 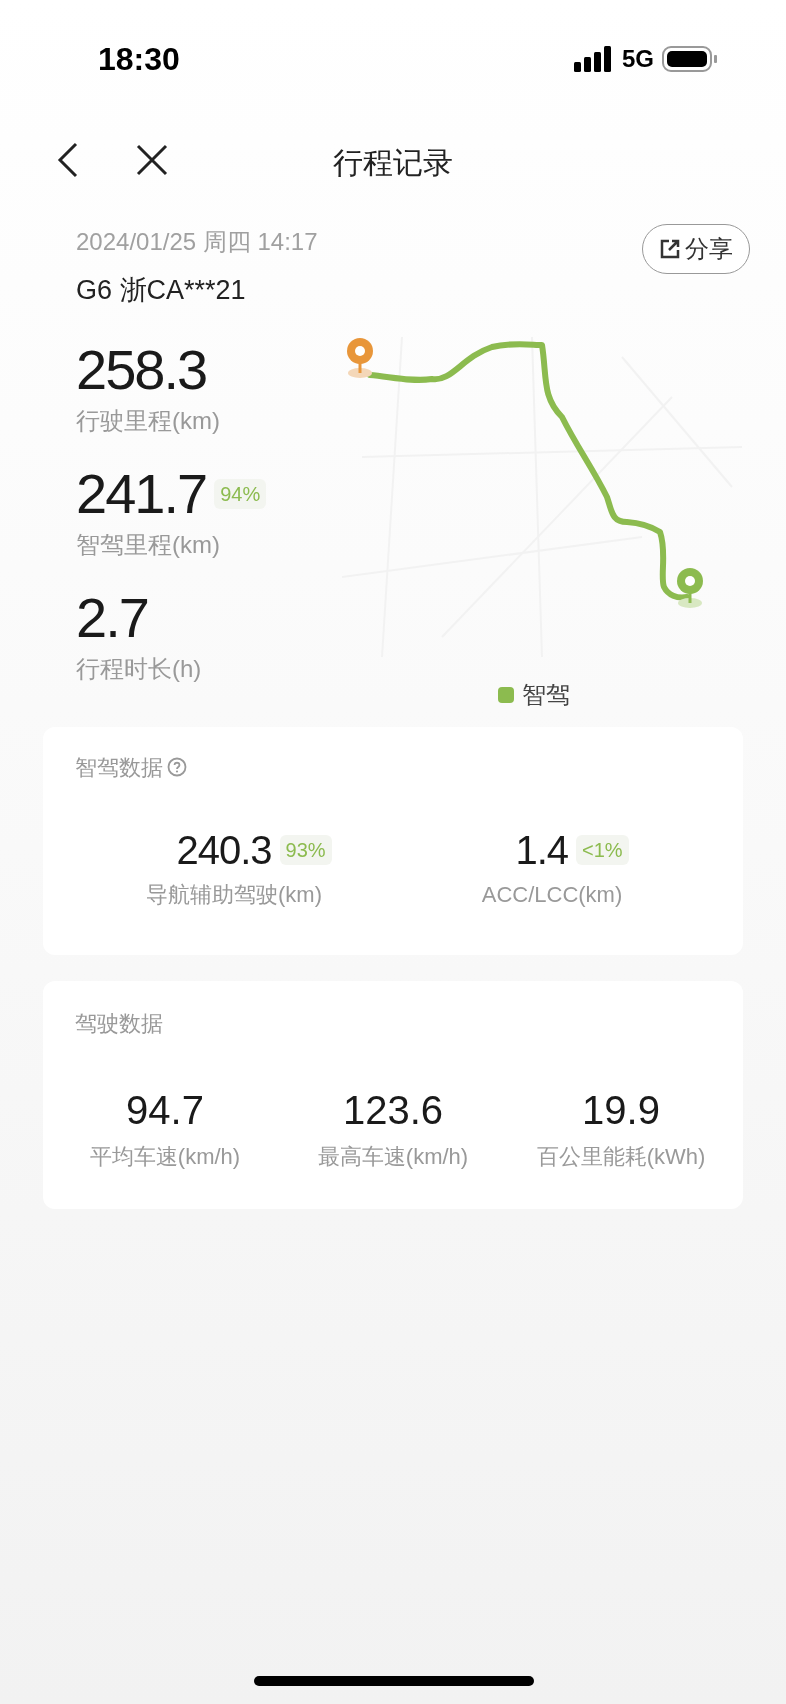 What do you see at coordinates (696, 249) in the screenshot?
I see `share-button: 分享` at bounding box center [696, 249].